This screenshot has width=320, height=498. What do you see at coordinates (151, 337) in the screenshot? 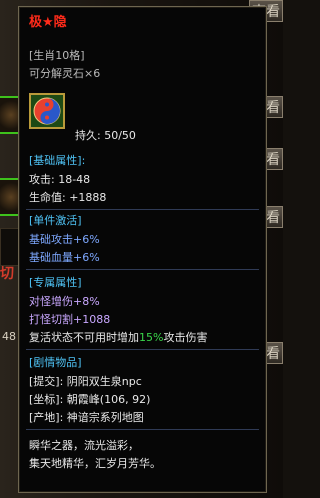
I see `revive-percent: 15%` at bounding box center [151, 337].